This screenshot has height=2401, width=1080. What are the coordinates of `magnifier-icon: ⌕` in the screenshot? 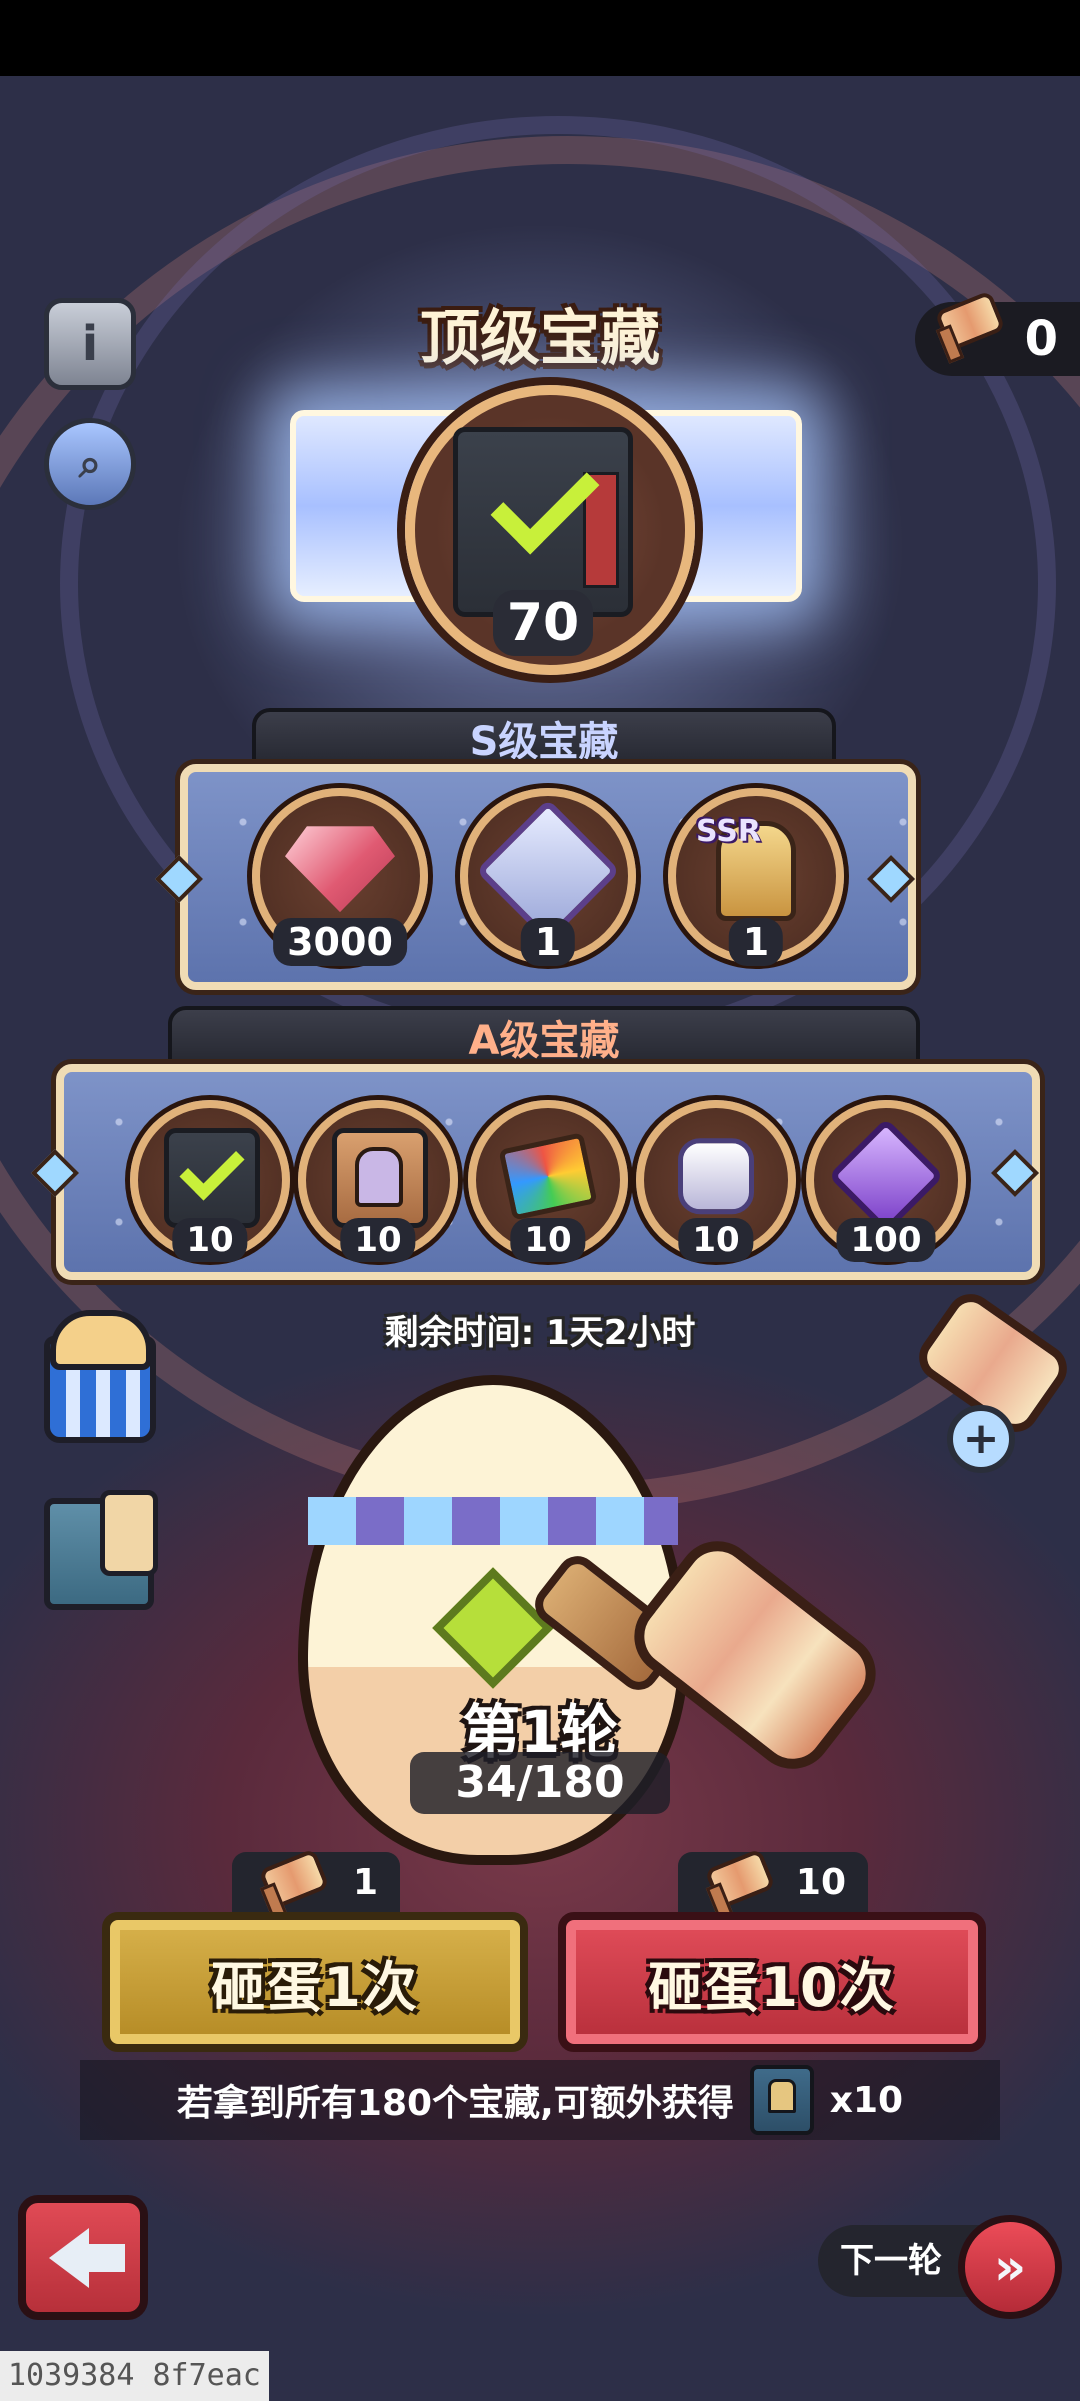 It's located at (90, 464).